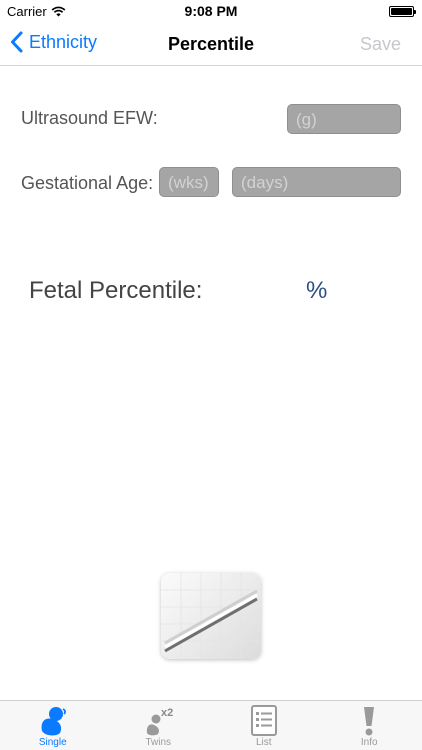  What do you see at coordinates (116, 290) in the screenshot?
I see `fetal-percentile-label: Fetal Percentile:` at bounding box center [116, 290].